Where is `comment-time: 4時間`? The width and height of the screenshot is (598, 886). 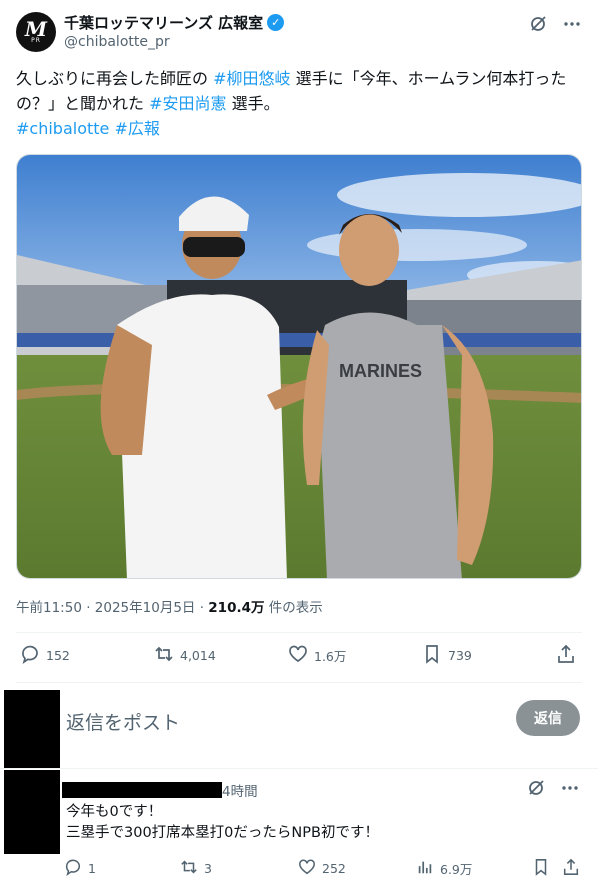 comment-time: 4時間 is located at coordinates (240, 790).